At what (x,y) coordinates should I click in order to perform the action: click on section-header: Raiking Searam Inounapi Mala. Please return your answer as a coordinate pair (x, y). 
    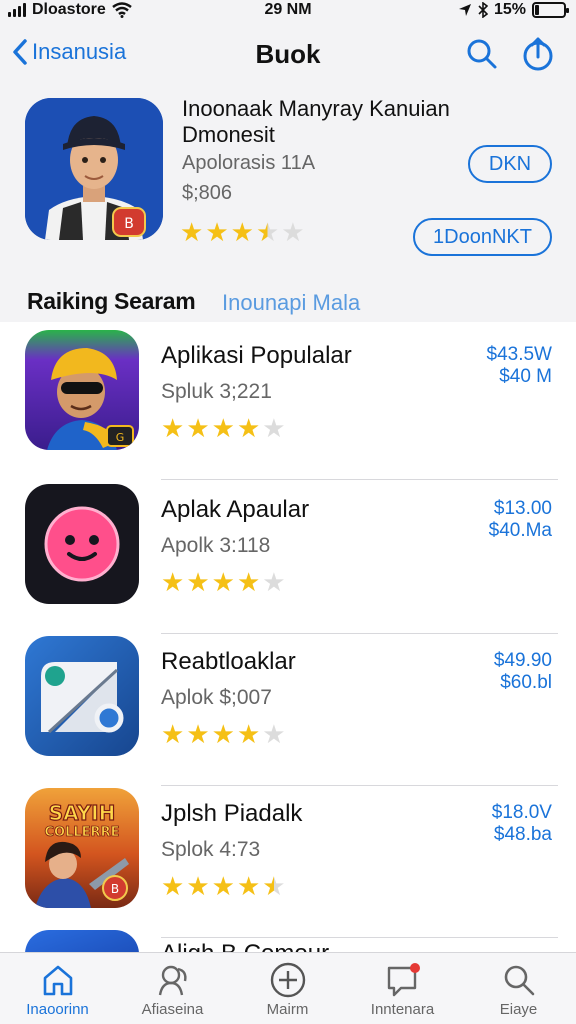
    Looking at the image, I should click on (288, 303).